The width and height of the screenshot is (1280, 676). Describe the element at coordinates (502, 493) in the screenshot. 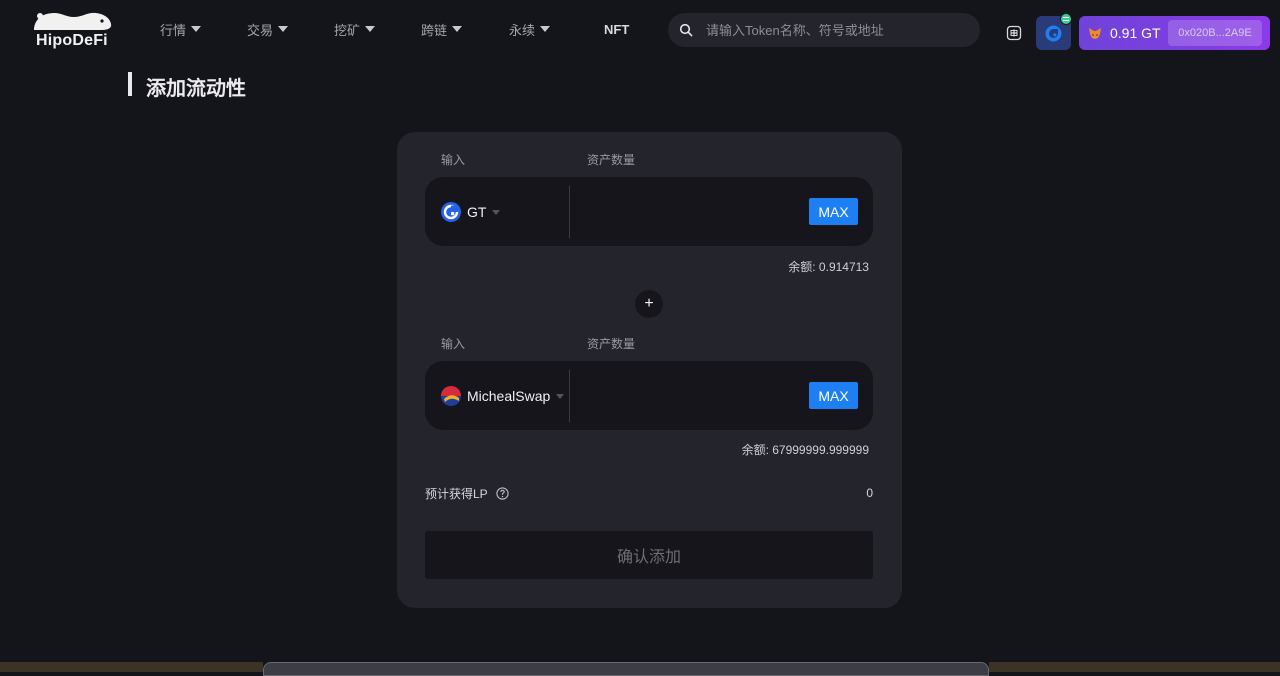

I see `help-icon` at that location.